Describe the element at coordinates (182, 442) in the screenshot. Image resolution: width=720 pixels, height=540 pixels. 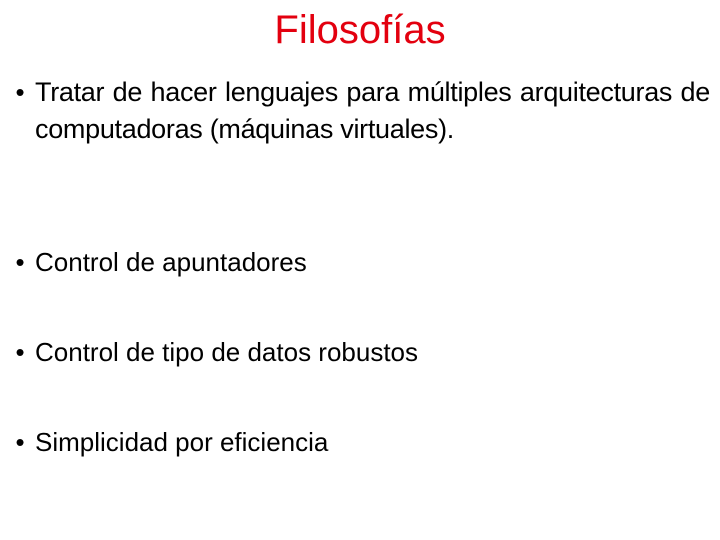
I see `bullet-text: Simplicidad por eficiencia` at that location.